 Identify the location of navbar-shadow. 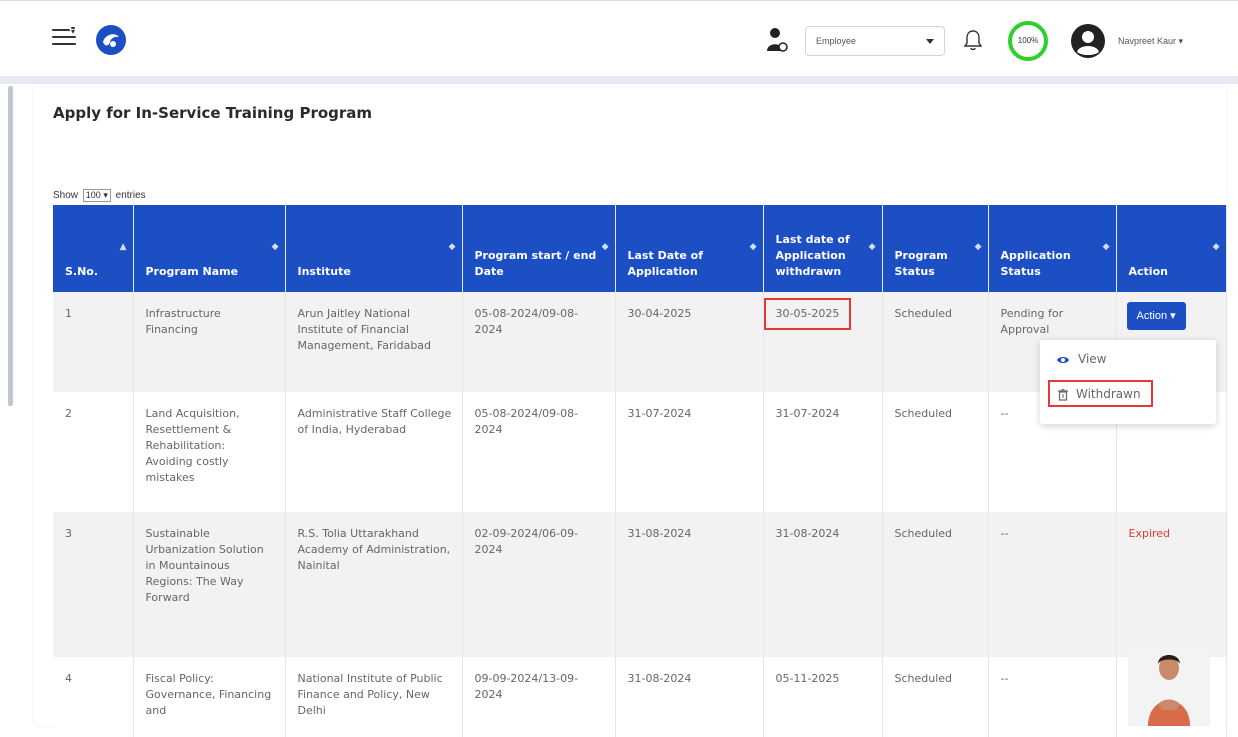
(619, 80).